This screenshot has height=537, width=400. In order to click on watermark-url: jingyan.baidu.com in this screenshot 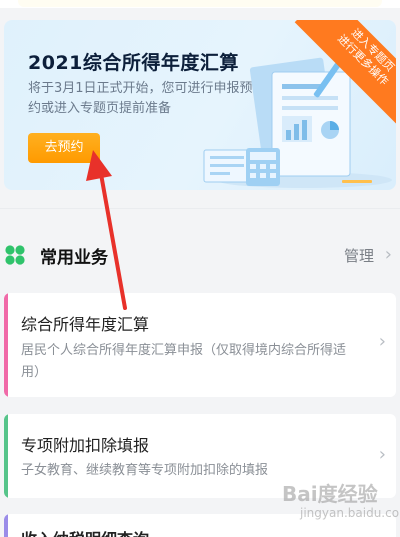, I will do `click(350, 513)`.